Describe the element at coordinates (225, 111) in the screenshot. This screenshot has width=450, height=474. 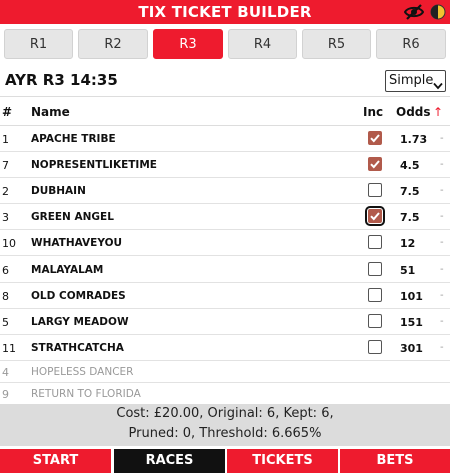
I see `runner-table-header: # Name Inc Odds ↑` at that location.